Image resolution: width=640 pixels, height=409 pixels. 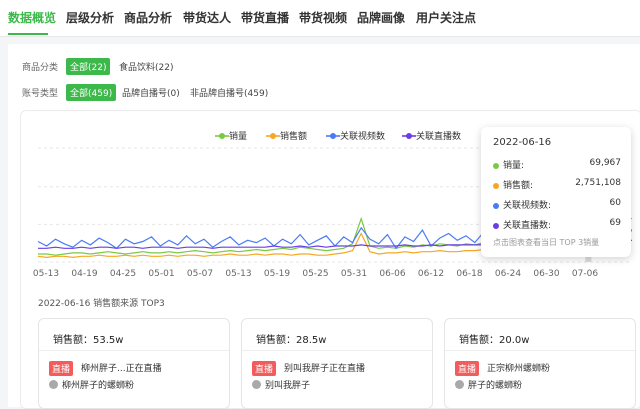 I want to click on x-tick-label: 05-31, so click(x=354, y=274).